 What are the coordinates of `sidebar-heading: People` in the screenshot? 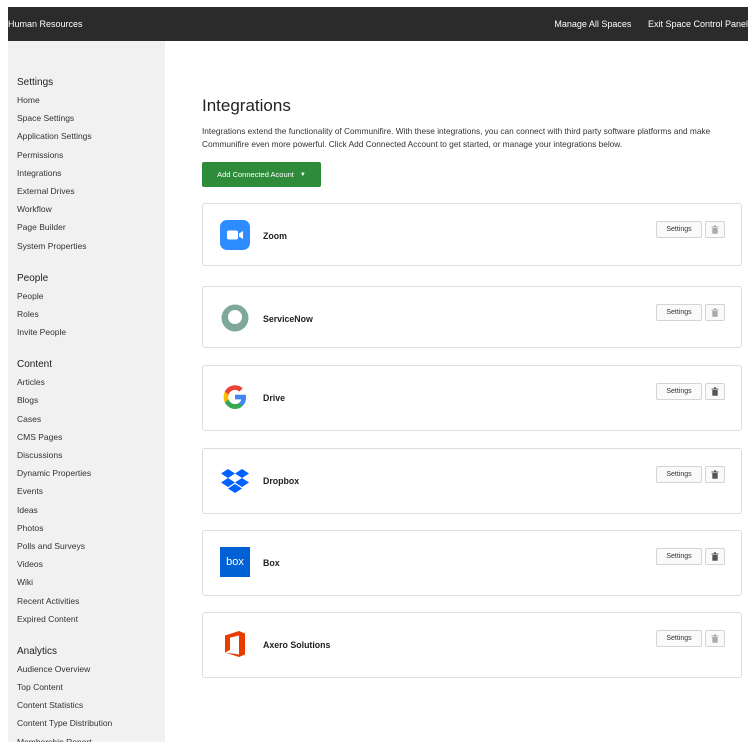 It's located at (33, 278).